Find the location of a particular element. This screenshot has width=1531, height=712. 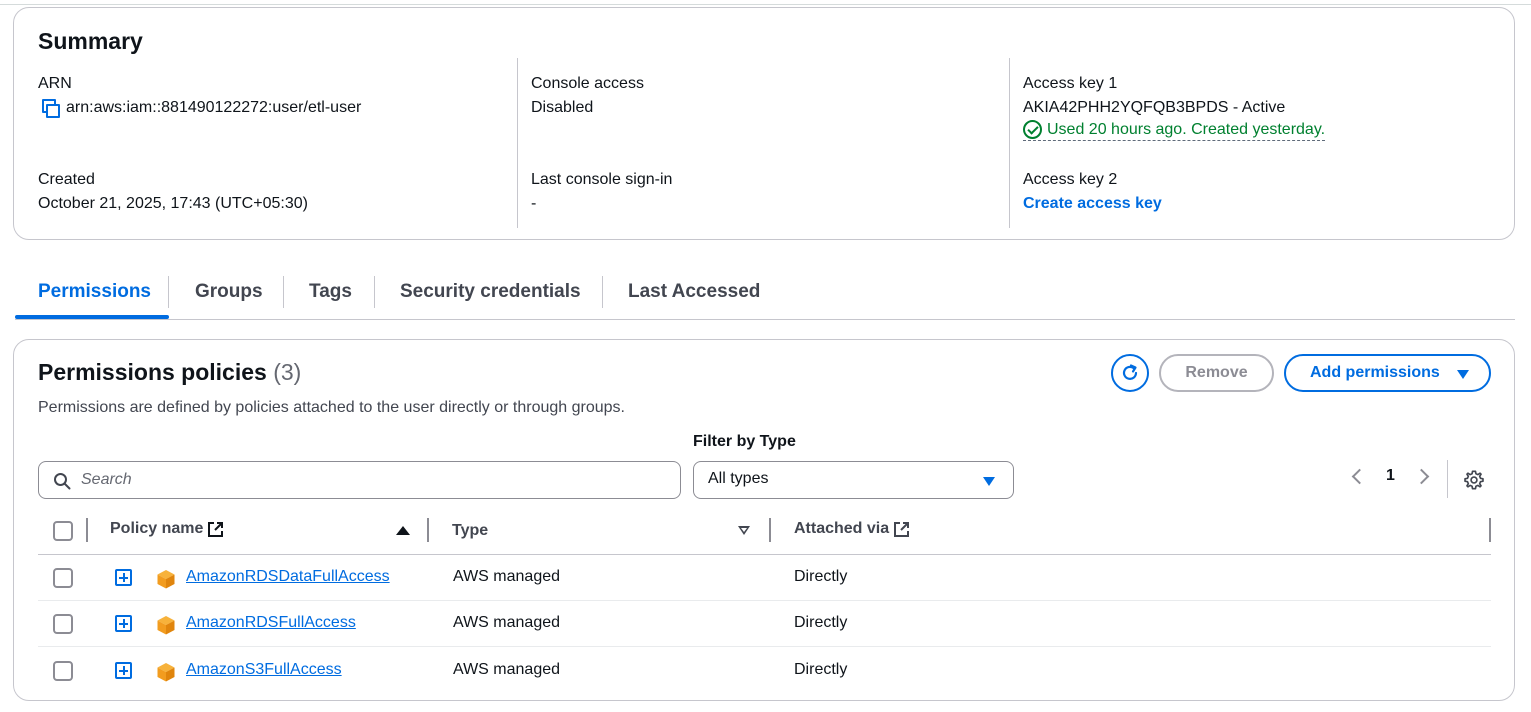

chevron-right-icon is located at coordinates (1421, 476).